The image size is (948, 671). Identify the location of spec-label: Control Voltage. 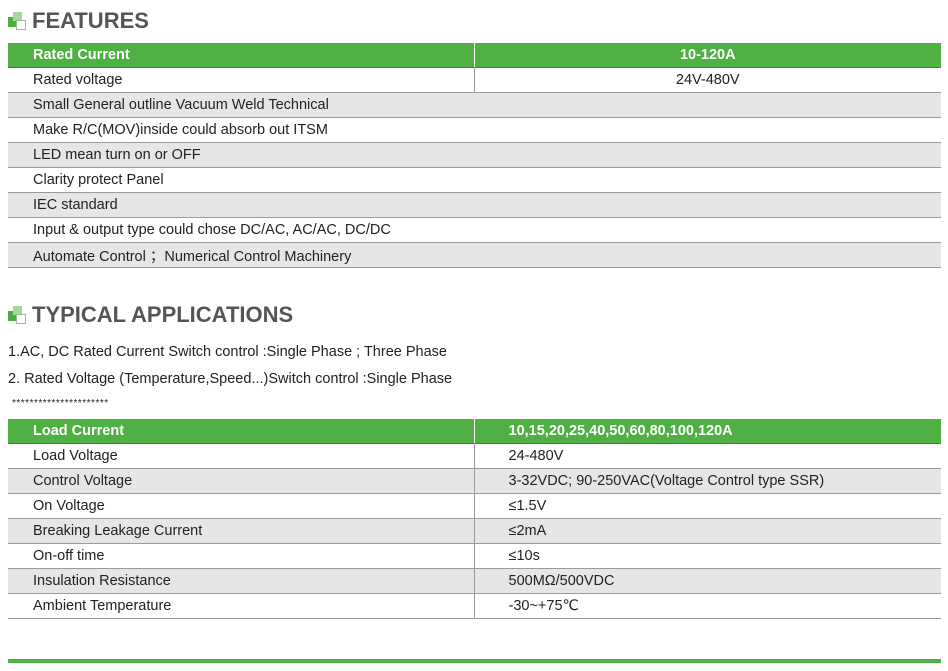
(241, 481).